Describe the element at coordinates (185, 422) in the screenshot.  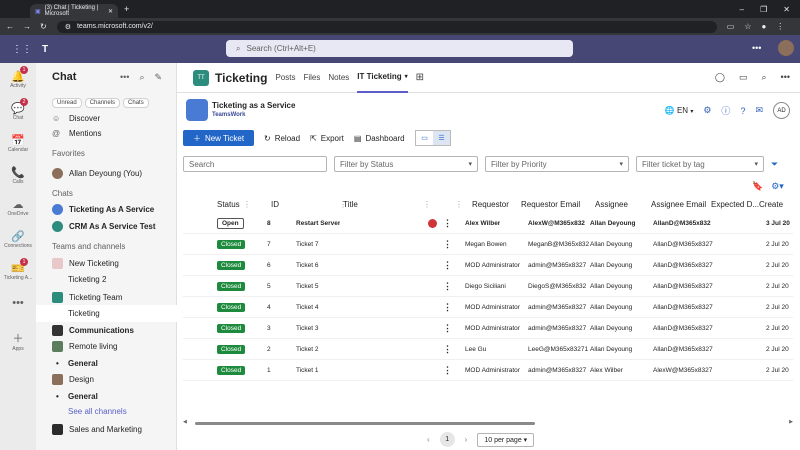
I see `scroll-left-icon: ◀` at that location.